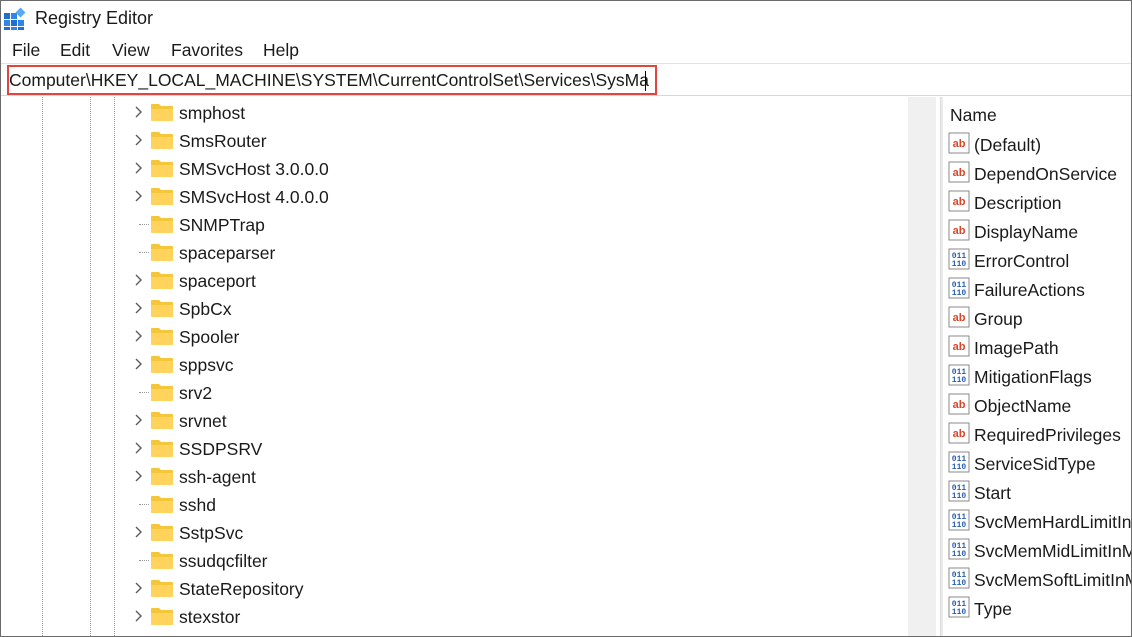 This screenshot has width=1132, height=637. What do you see at coordinates (217, 477) in the screenshot?
I see `tree-item-label: ssh-agent` at bounding box center [217, 477].